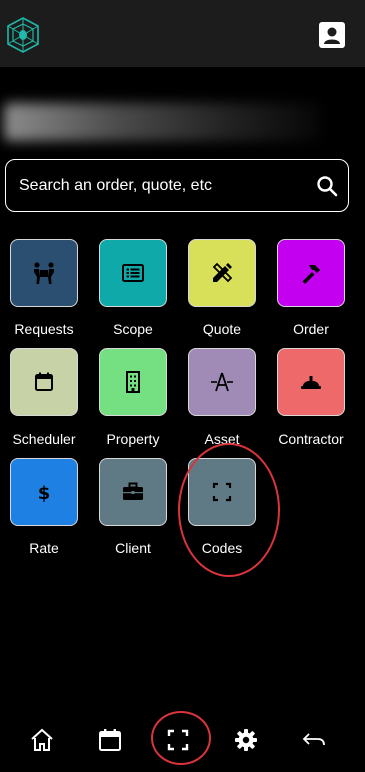 The image size is (365, 772). I want to click on codes-button, so click(222, 492).